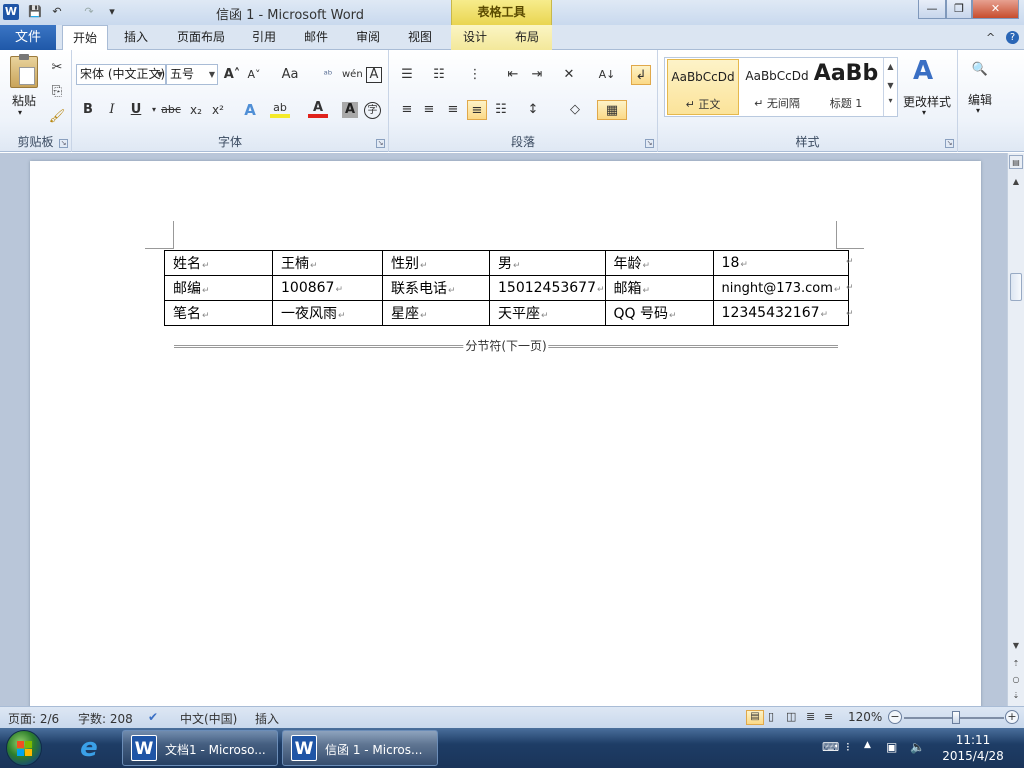 The image size is (1024, 768). Describe the element at coordinates (250, 110) in the screenshot. I see `text-effect-icon: A` at that location.